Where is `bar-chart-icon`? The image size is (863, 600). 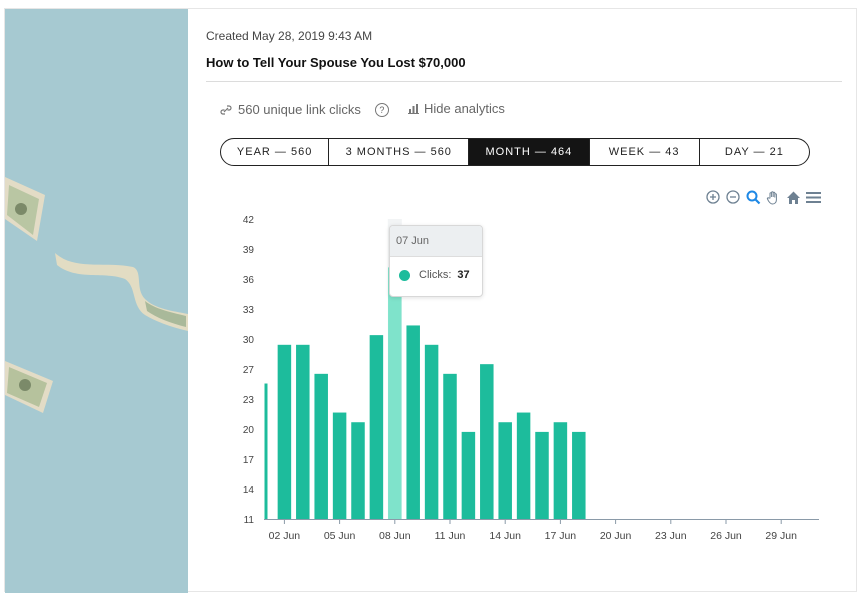 bar-chart-icon is located at coordinates (413, 108).